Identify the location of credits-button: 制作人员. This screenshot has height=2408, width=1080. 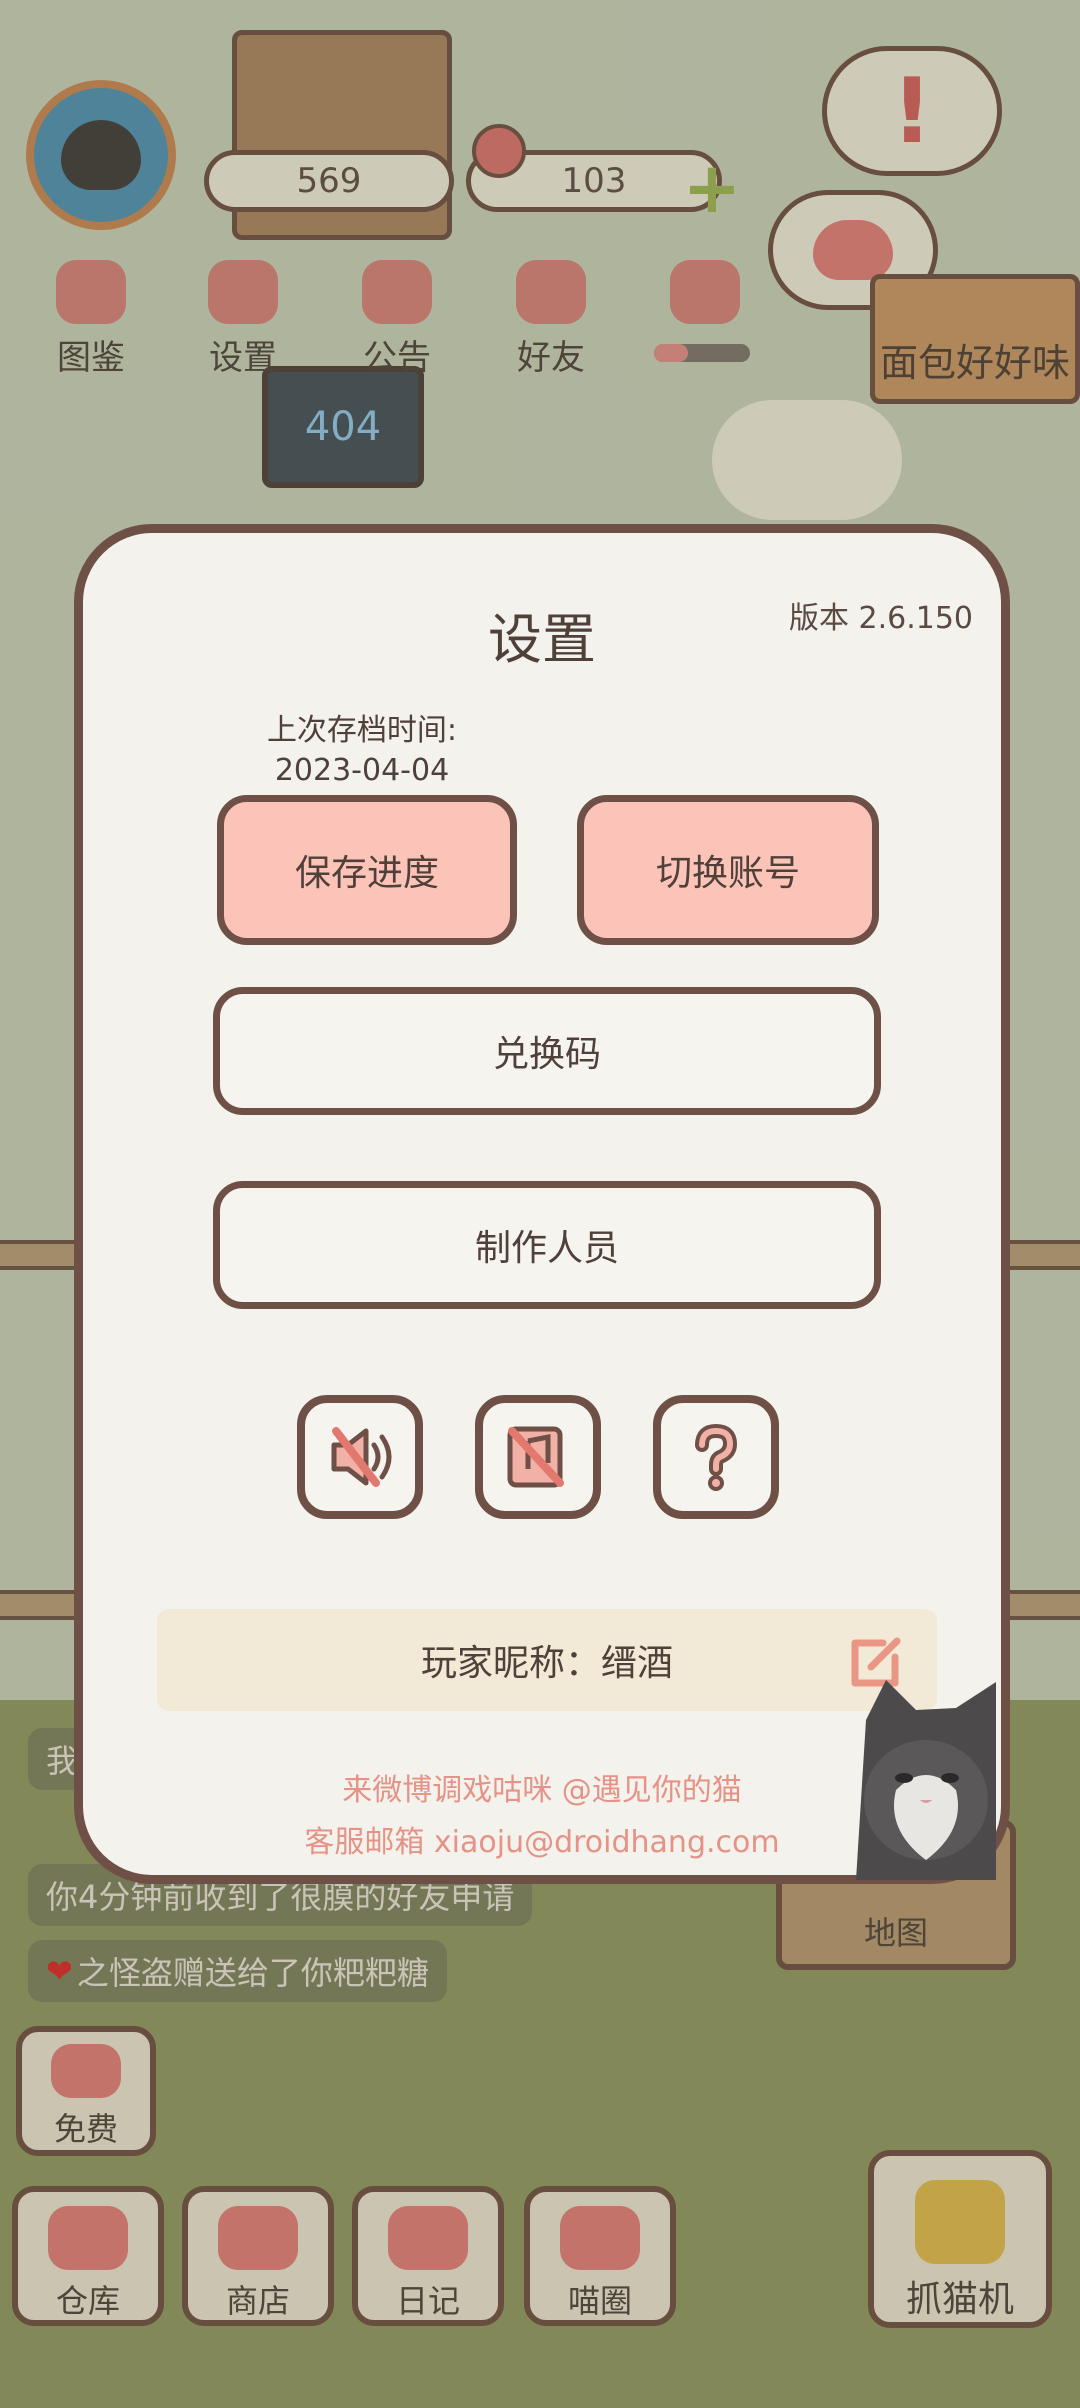
(547, 1245).